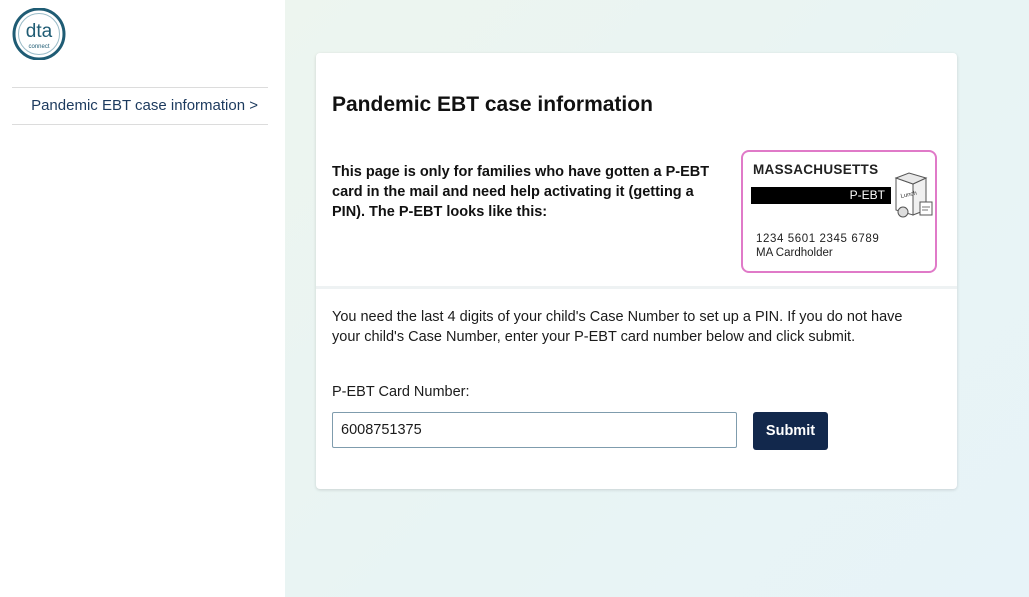 The width and height of the screenshot is (1029, 597). I want to click on ebt-card-program: P-EBT, so click(867, 195).